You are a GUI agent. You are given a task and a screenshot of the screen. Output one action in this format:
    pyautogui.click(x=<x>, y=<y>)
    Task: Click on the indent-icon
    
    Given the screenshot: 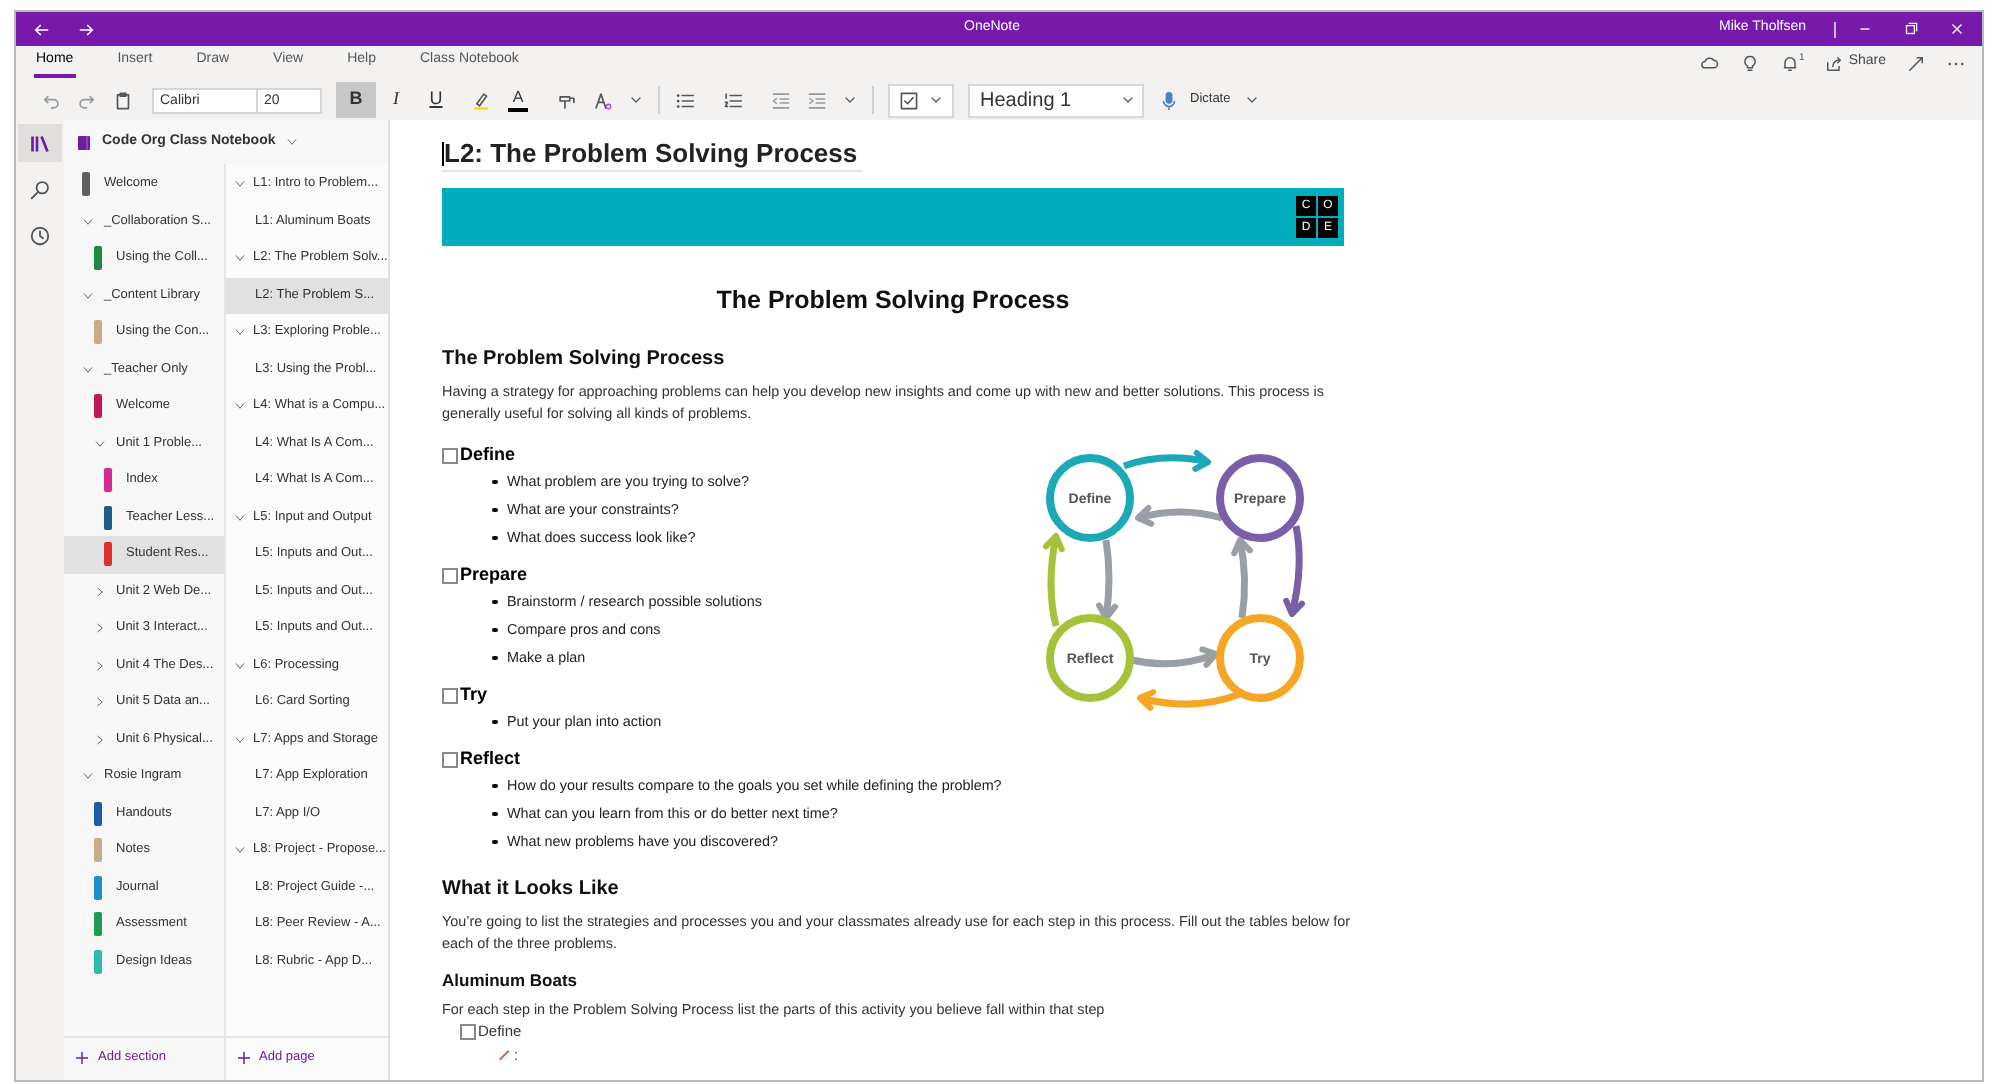 What is the action you would take?
    pyautogui.click(x=817, y=100)
    